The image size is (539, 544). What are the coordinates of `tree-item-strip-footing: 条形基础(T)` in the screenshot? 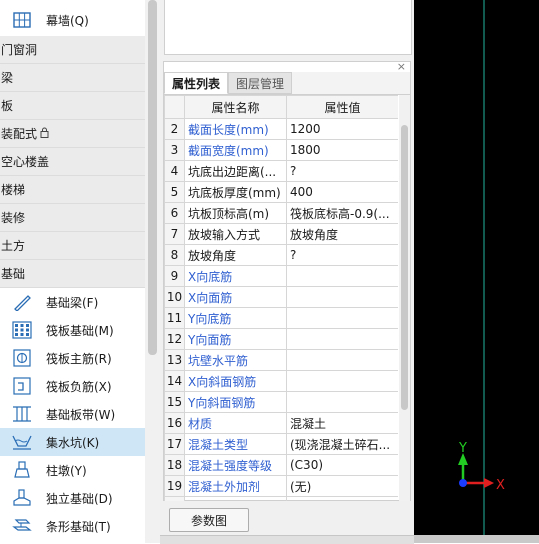 It's located at (72, 526).